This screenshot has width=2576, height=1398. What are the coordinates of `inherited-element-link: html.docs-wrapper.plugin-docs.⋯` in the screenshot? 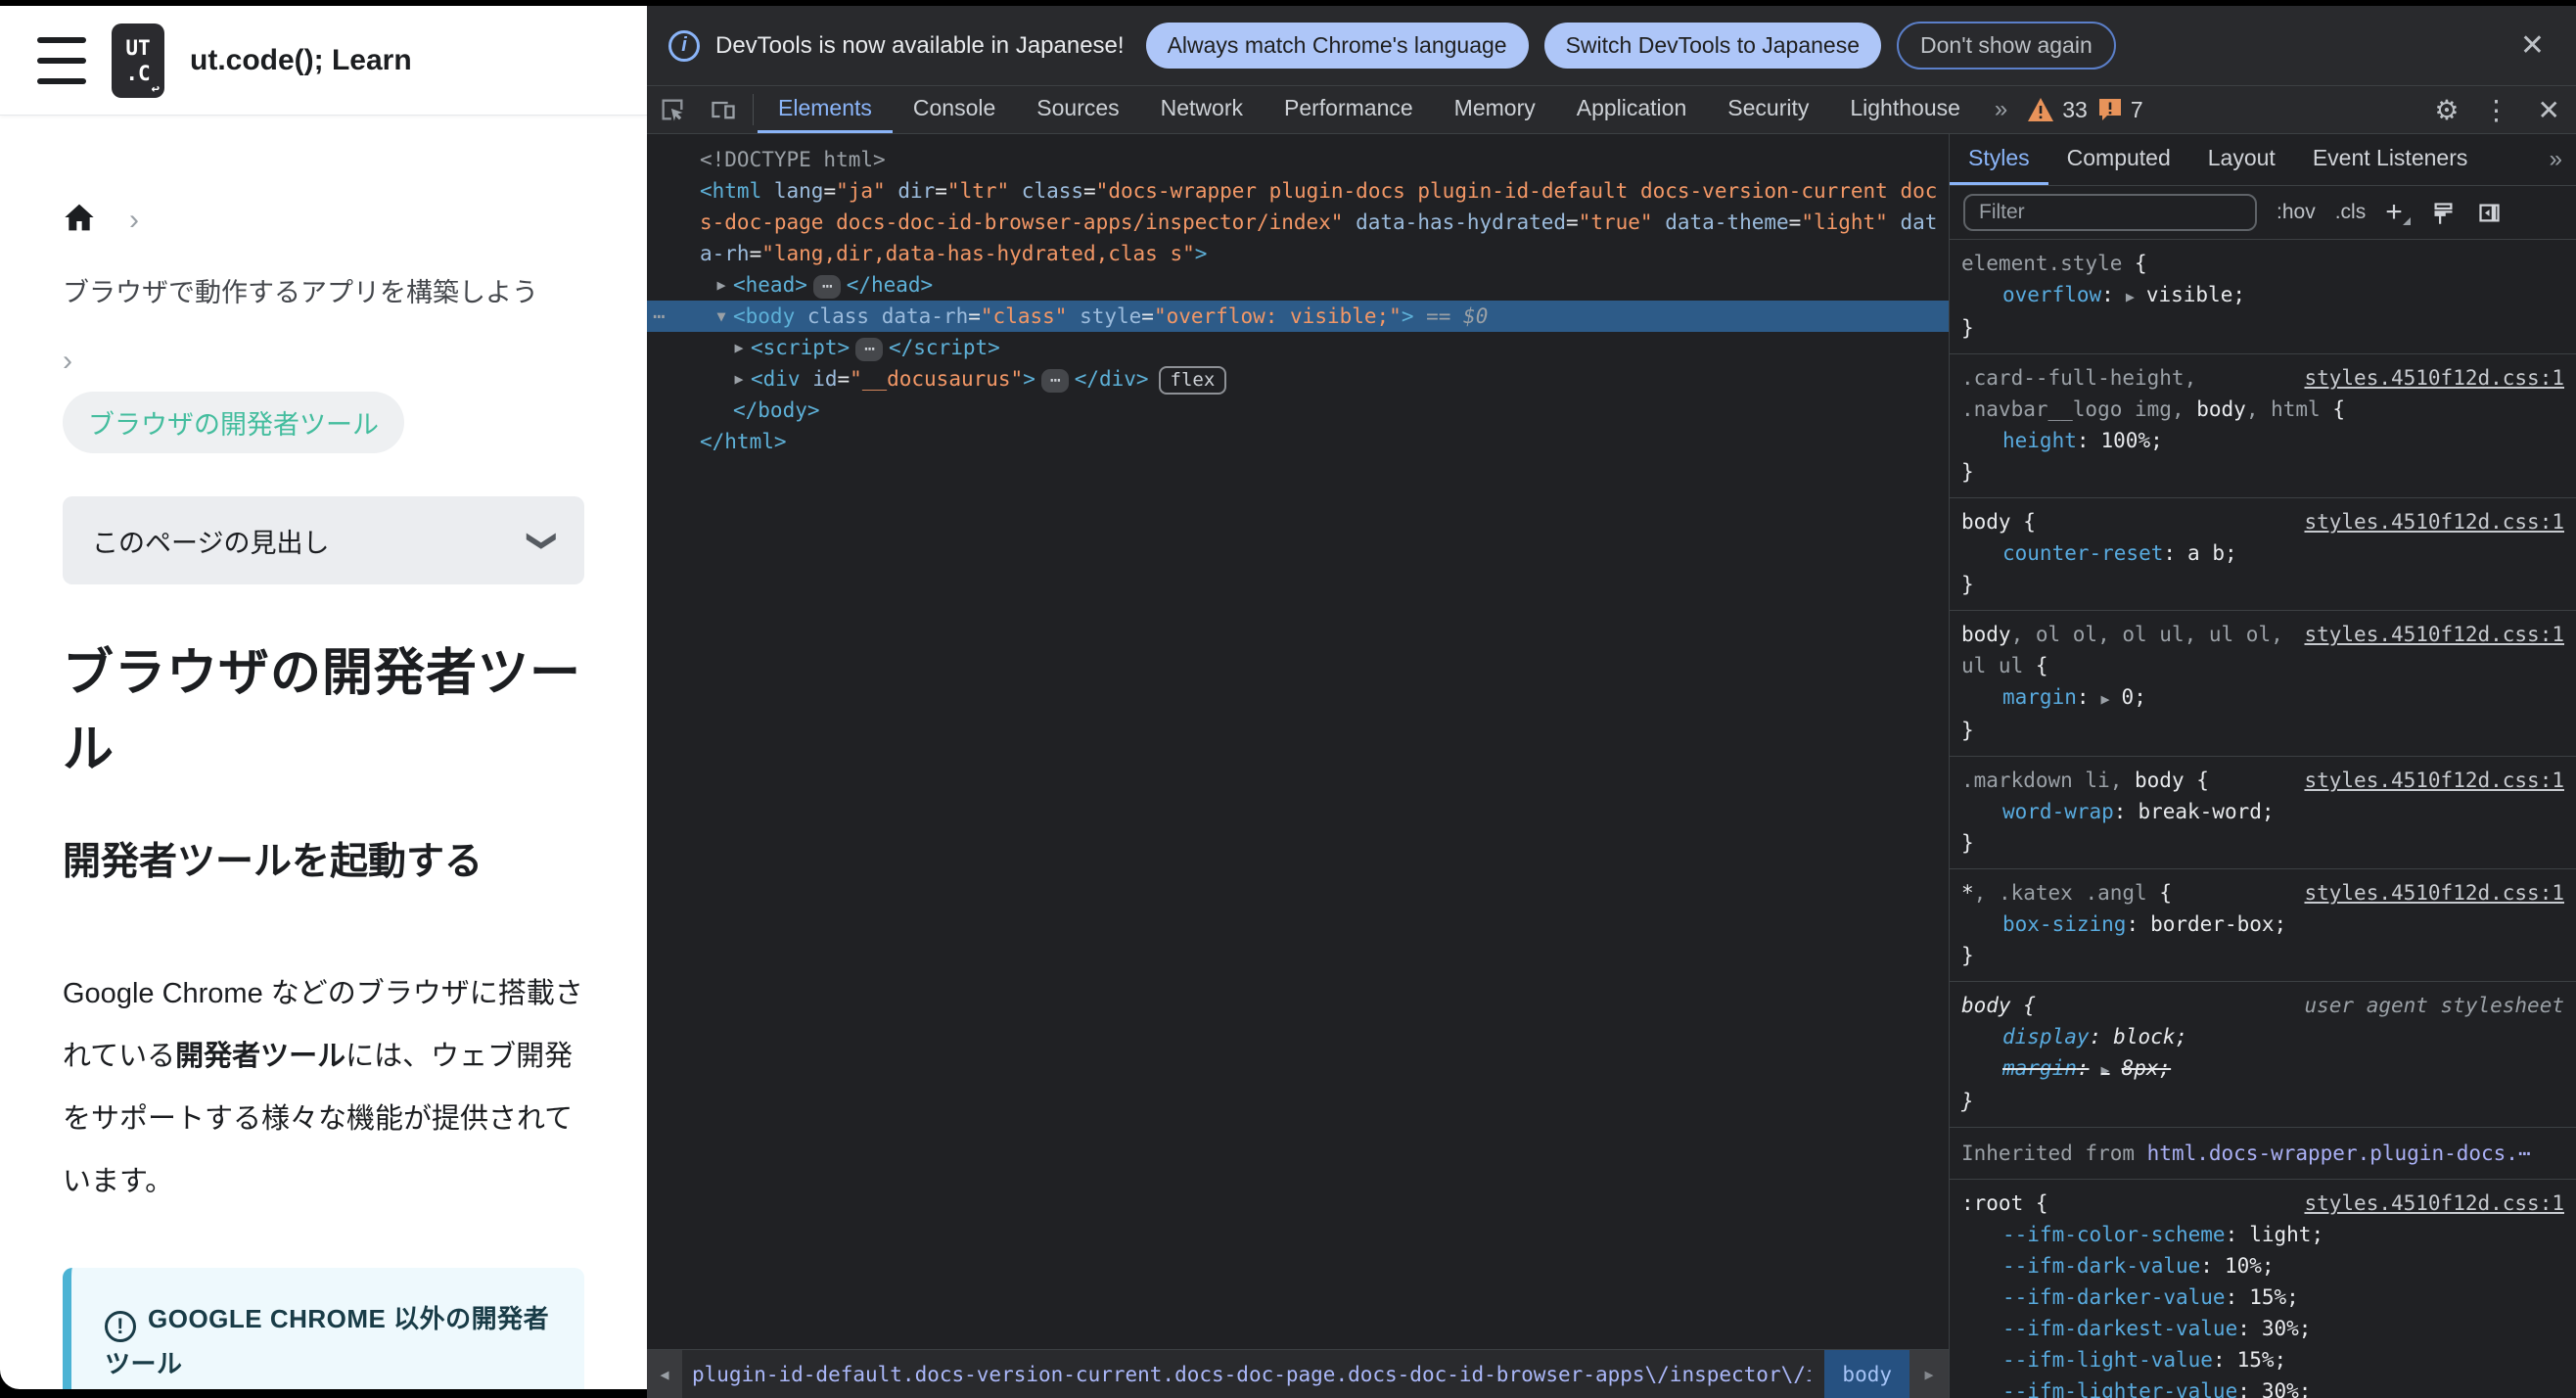 It's located at (2339, 1153).